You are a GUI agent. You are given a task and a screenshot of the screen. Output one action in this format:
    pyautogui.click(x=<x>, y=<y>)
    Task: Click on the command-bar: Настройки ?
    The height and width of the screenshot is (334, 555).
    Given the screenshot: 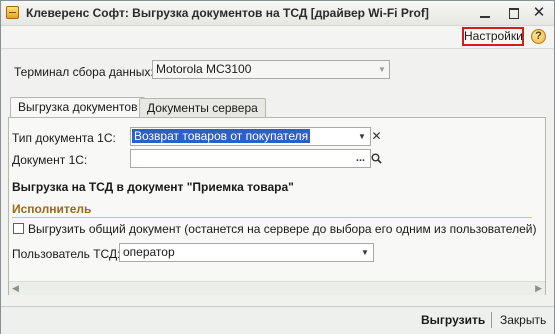 What is the action you would take?
    pyautogui.click(x=277, y=37)
    